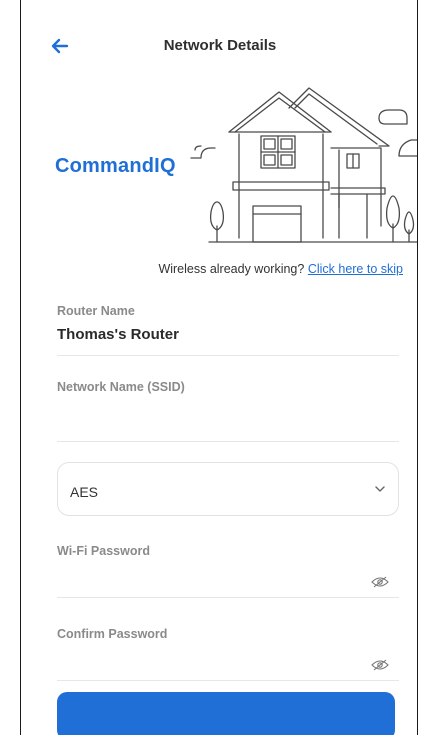  I want to click on chevron-down-icon, so click(380, 489).